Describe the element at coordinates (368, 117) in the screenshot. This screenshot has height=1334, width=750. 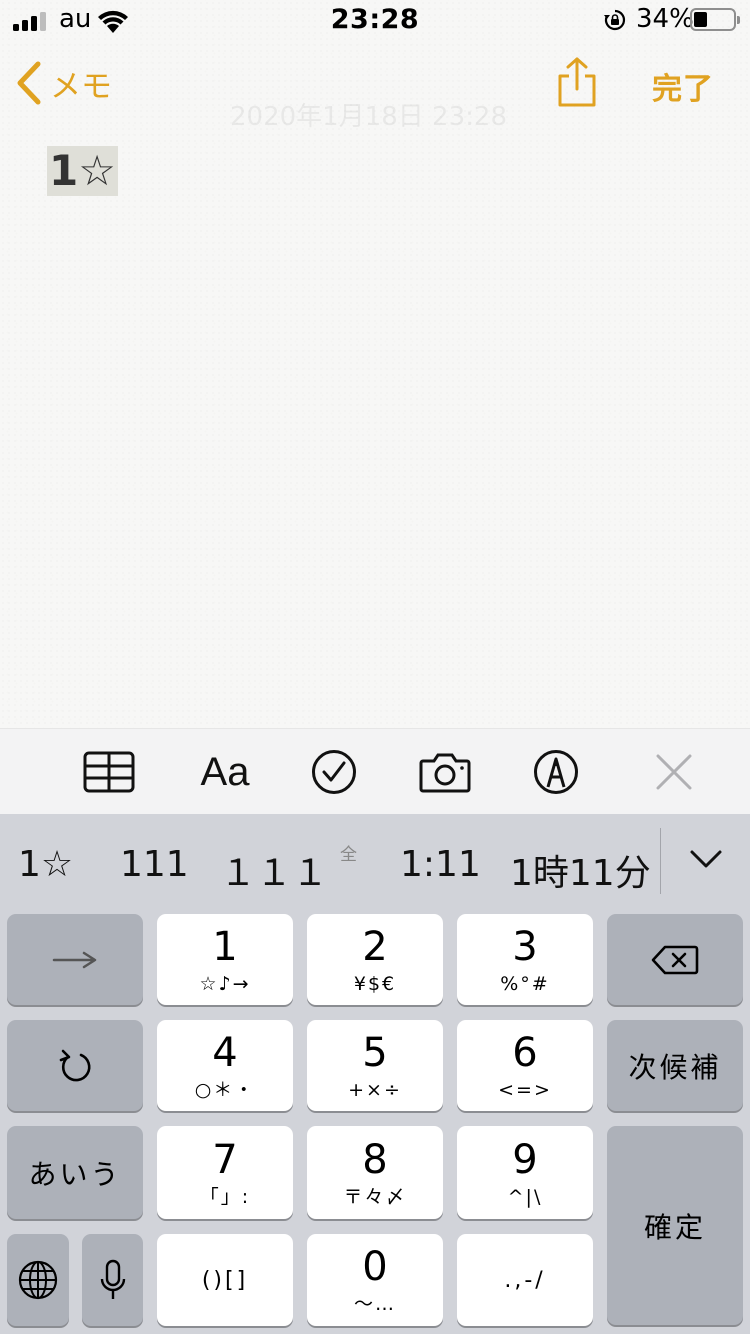
I see `note-date: 2020年1月18日 23:28` at that location.